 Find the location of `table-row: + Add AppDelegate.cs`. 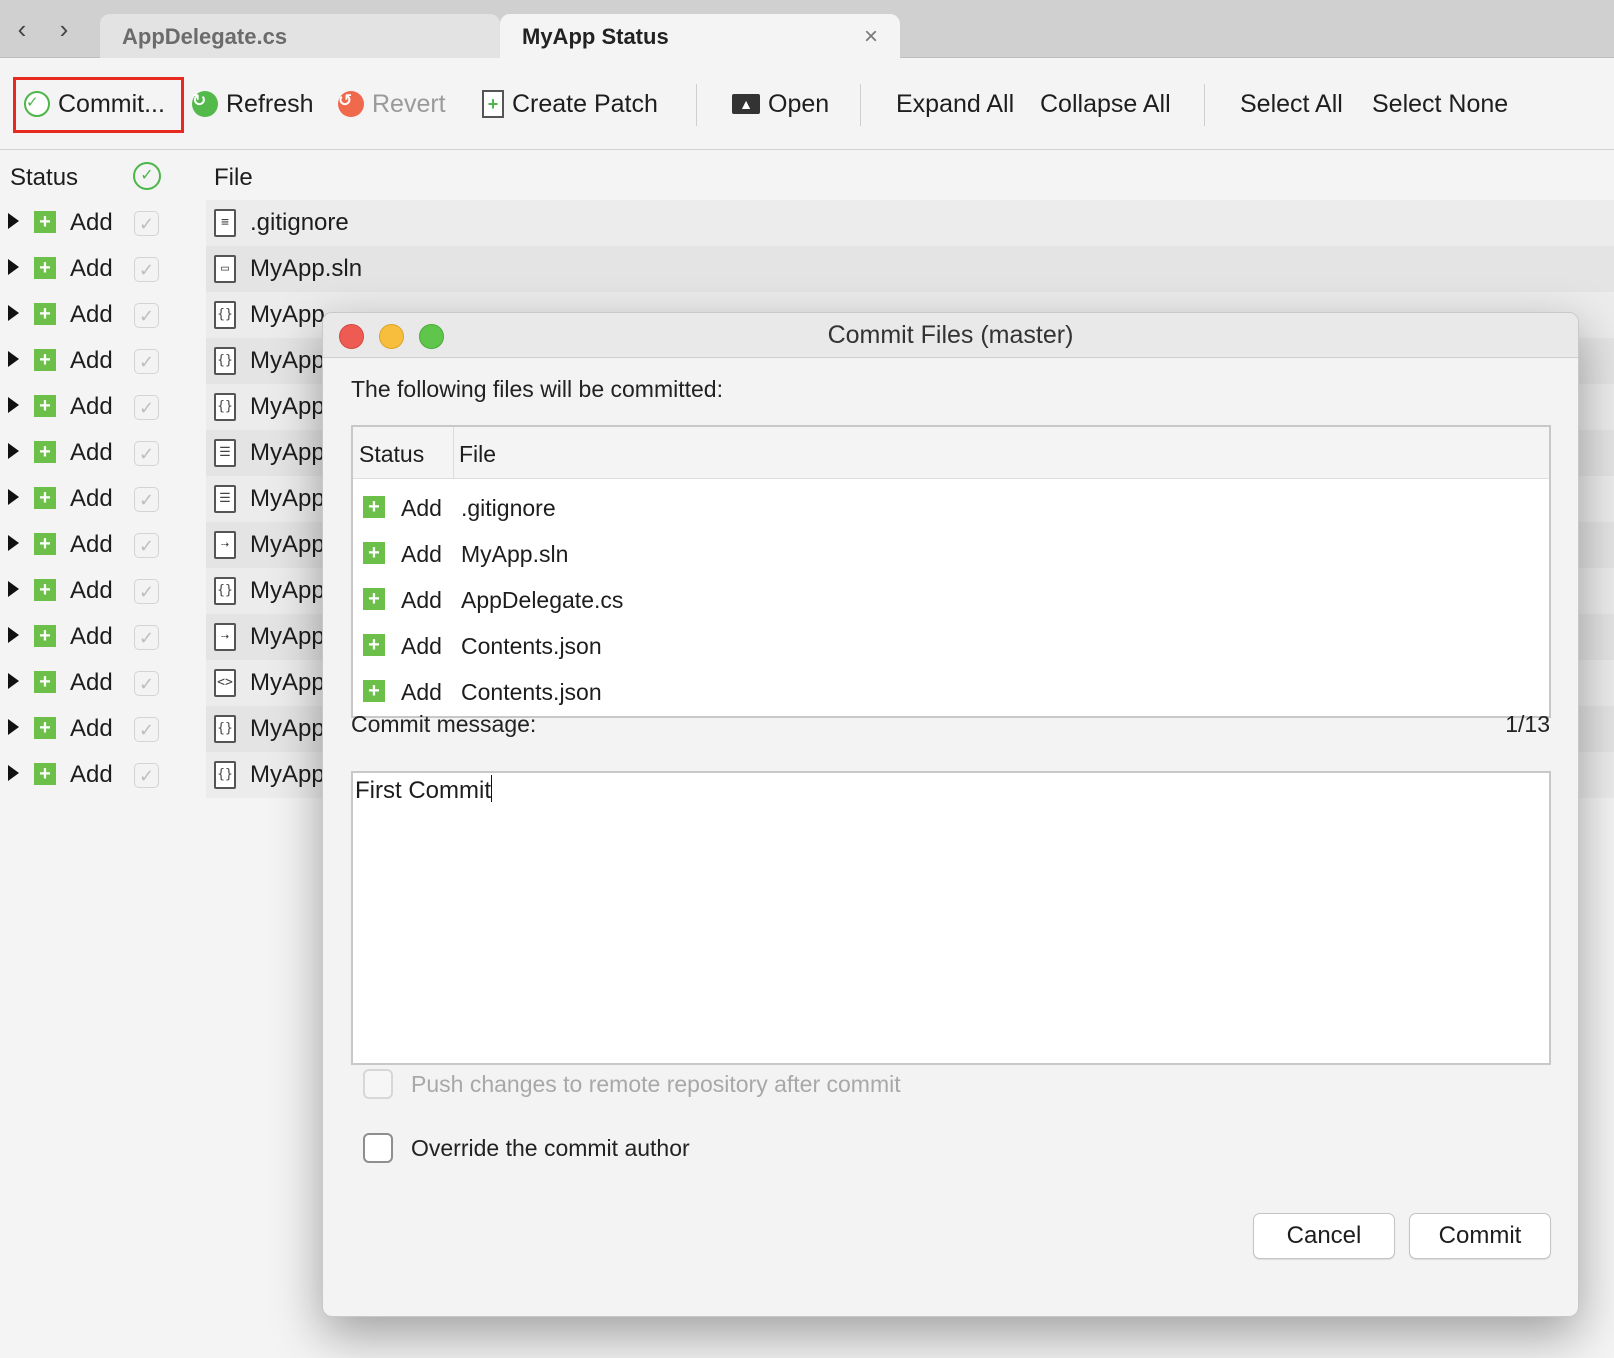

table-row: + Add AppDelegate.cs is located at coordinates (951, 600).